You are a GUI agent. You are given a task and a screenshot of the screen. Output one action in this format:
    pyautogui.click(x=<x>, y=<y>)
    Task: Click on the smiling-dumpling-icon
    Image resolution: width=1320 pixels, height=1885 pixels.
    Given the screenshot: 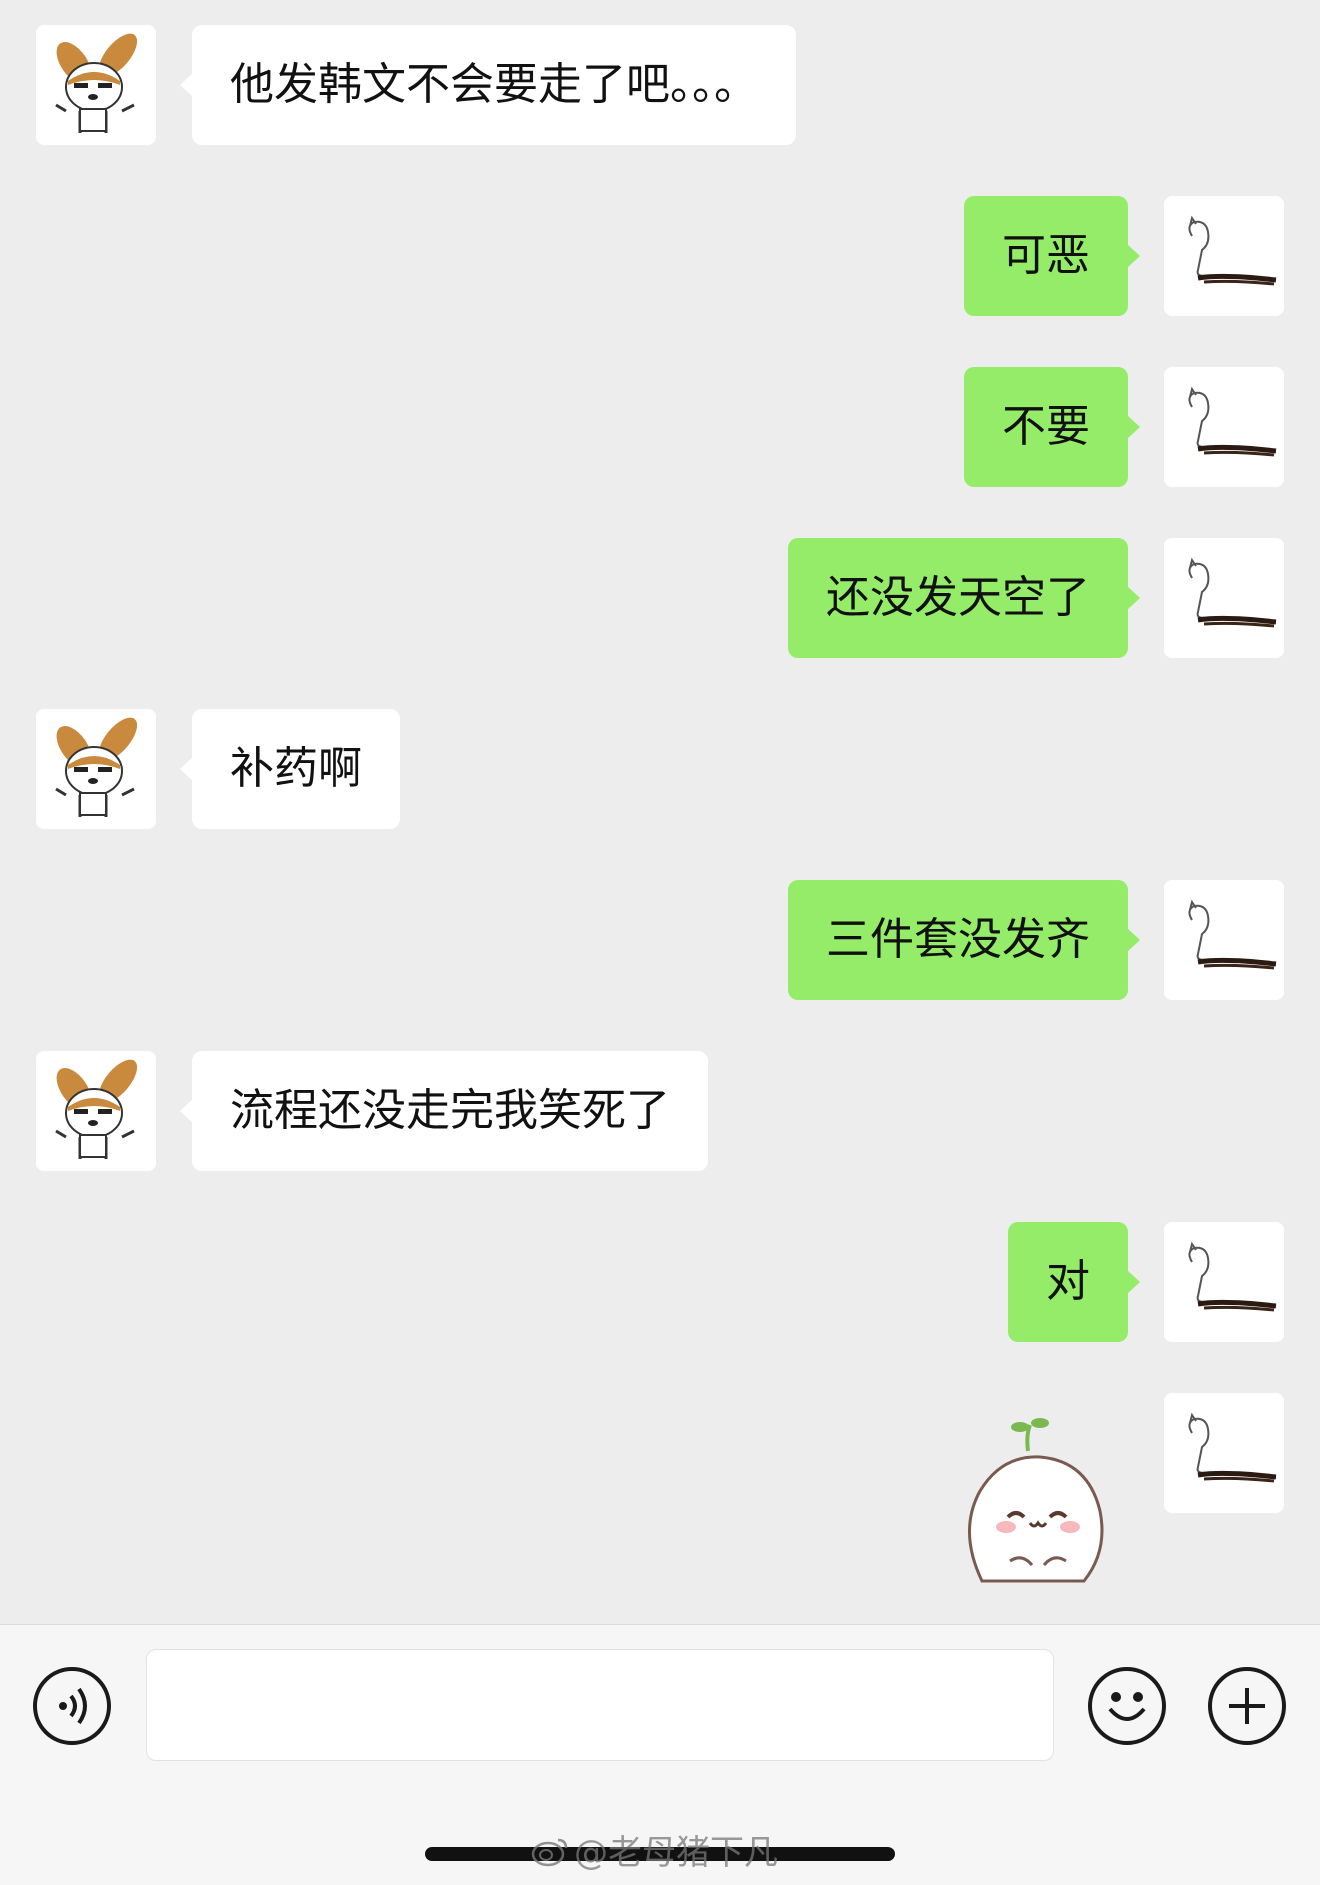 What is the action you would take?
    pyautogui.click(x=1036, y=1500)
    